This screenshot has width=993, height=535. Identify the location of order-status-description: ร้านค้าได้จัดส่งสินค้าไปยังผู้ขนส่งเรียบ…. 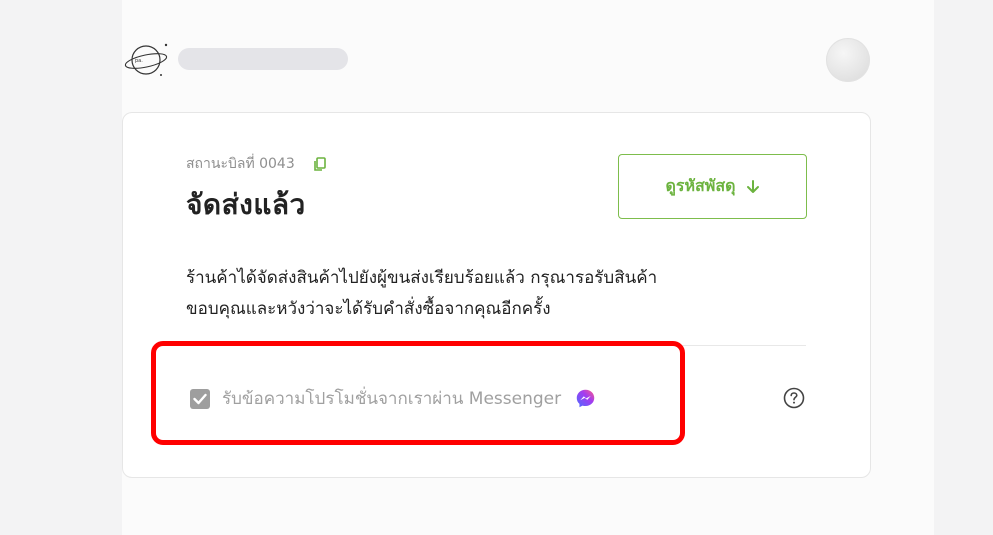
(496, 294).